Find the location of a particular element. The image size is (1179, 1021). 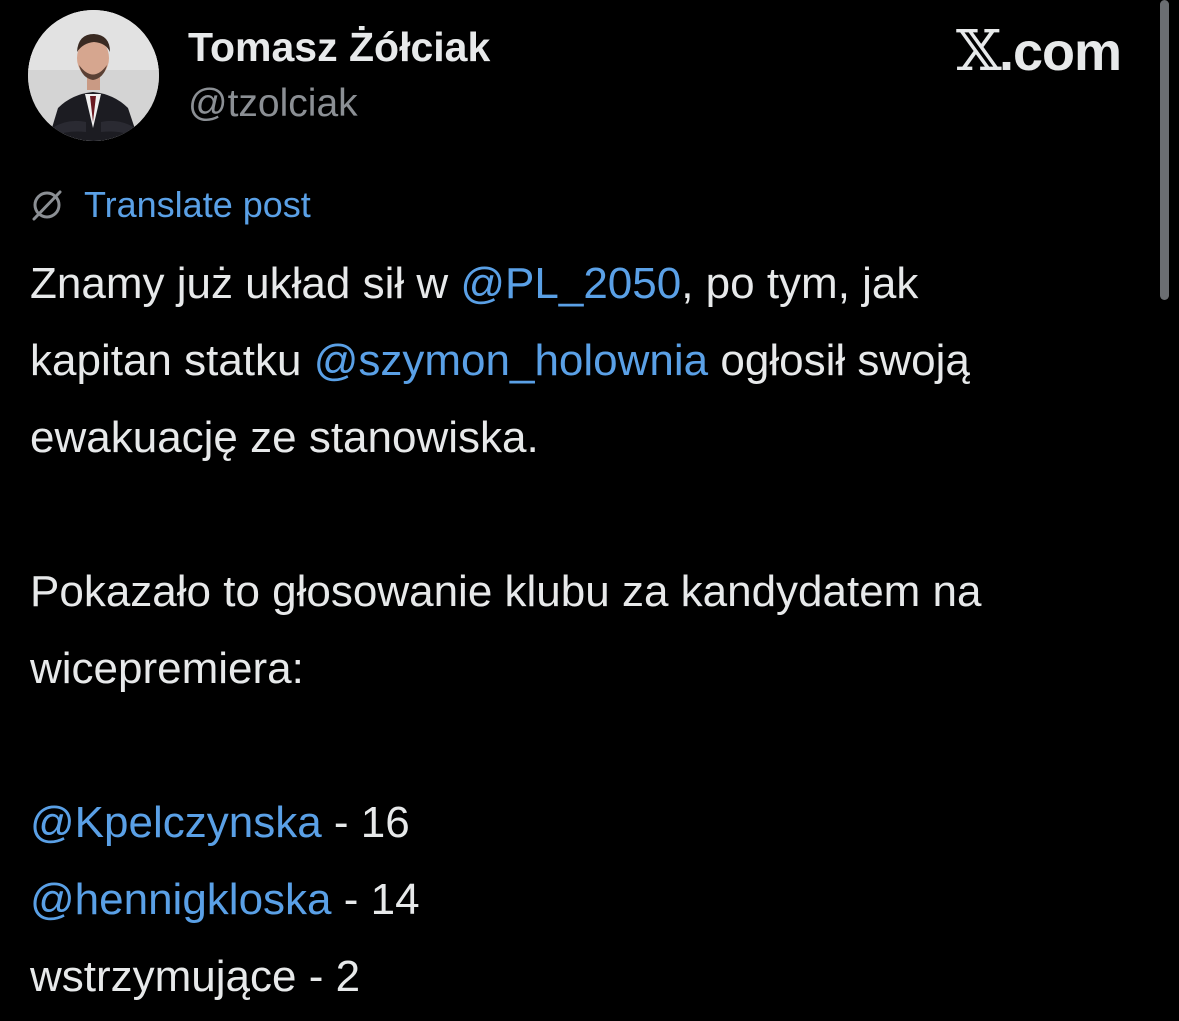

avatar-photo is located at coordinates (93, 75).